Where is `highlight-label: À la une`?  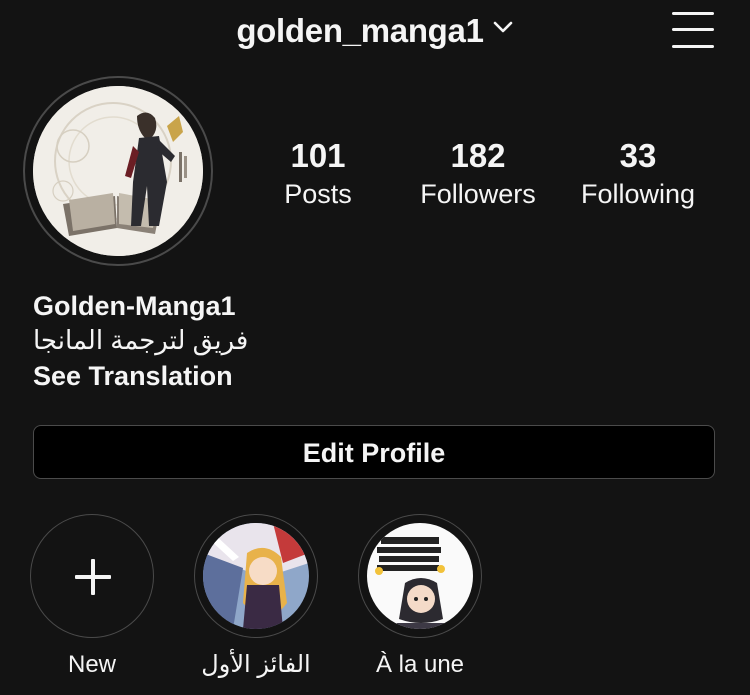
highlight-label: À la une is located at coordinates (420, 664).